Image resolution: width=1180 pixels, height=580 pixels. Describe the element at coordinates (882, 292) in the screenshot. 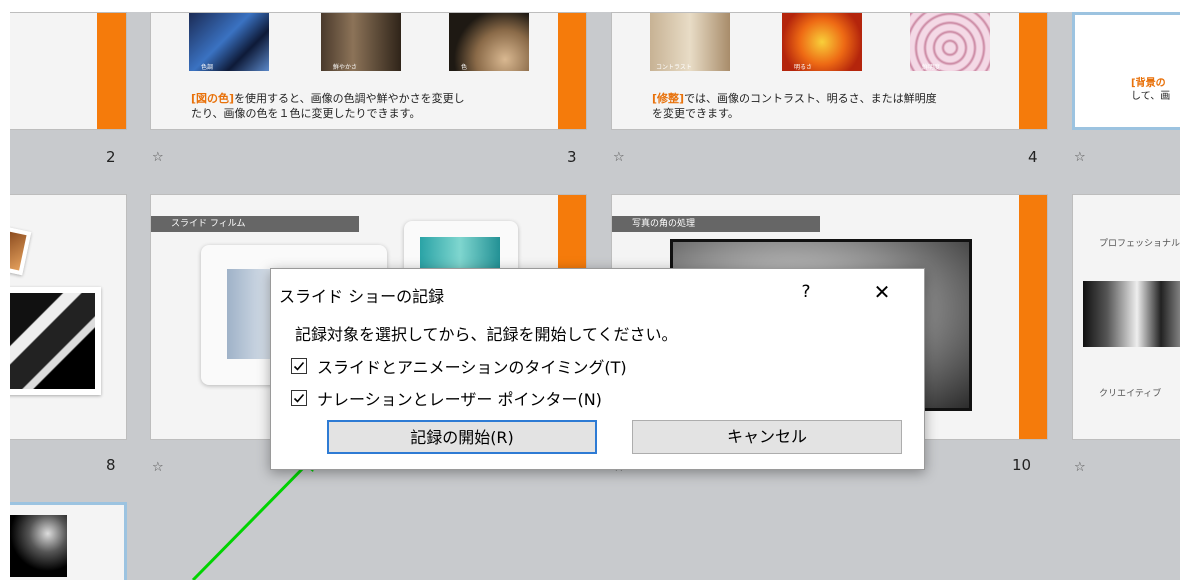

I see `close-icon: ✕` at that location.